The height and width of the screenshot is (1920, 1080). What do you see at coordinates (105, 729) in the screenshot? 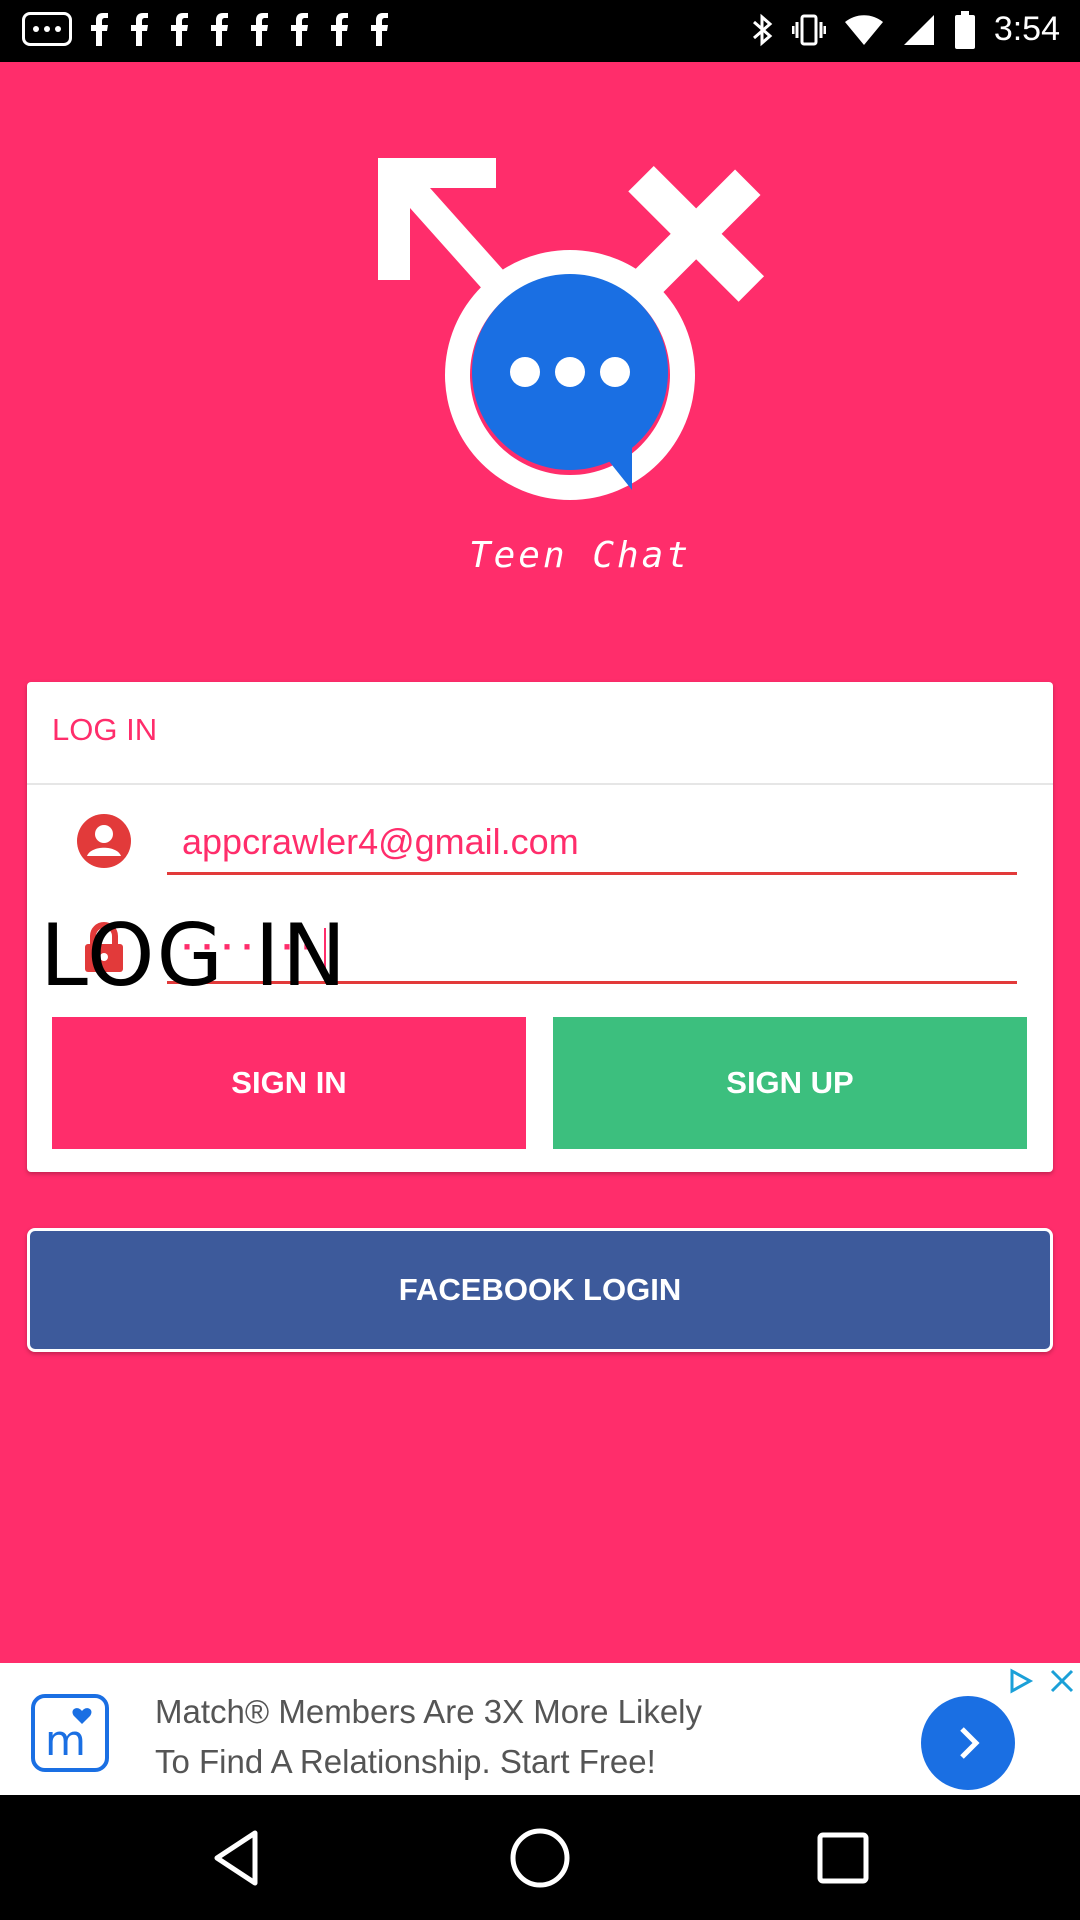
I see `login-card-title: LOG IN` at bounding box center [105, 729].